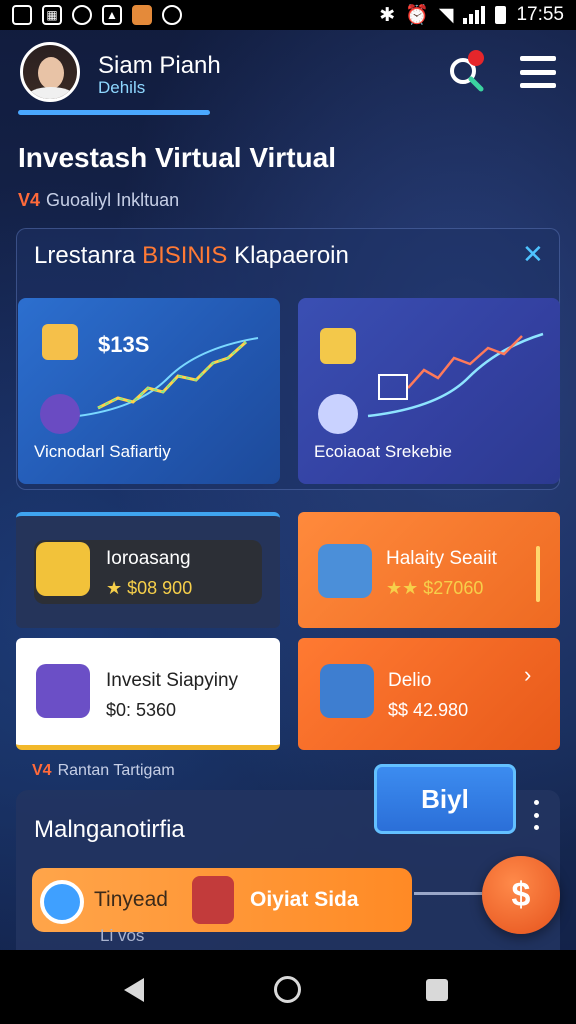  What do you see at coordinates (82, 15) in the screenshot?
I see `notification-chat-icon` at bounding box center [82, 15].